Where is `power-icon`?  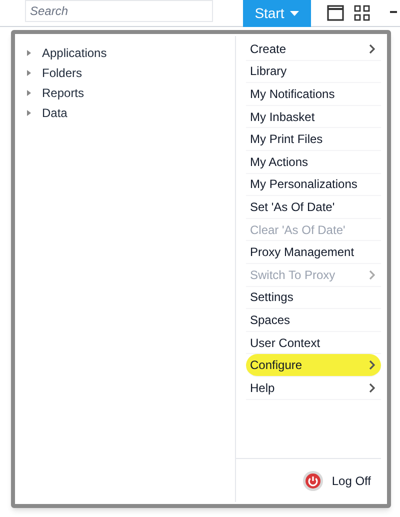 power-icon is located at coordinates (313, 481).